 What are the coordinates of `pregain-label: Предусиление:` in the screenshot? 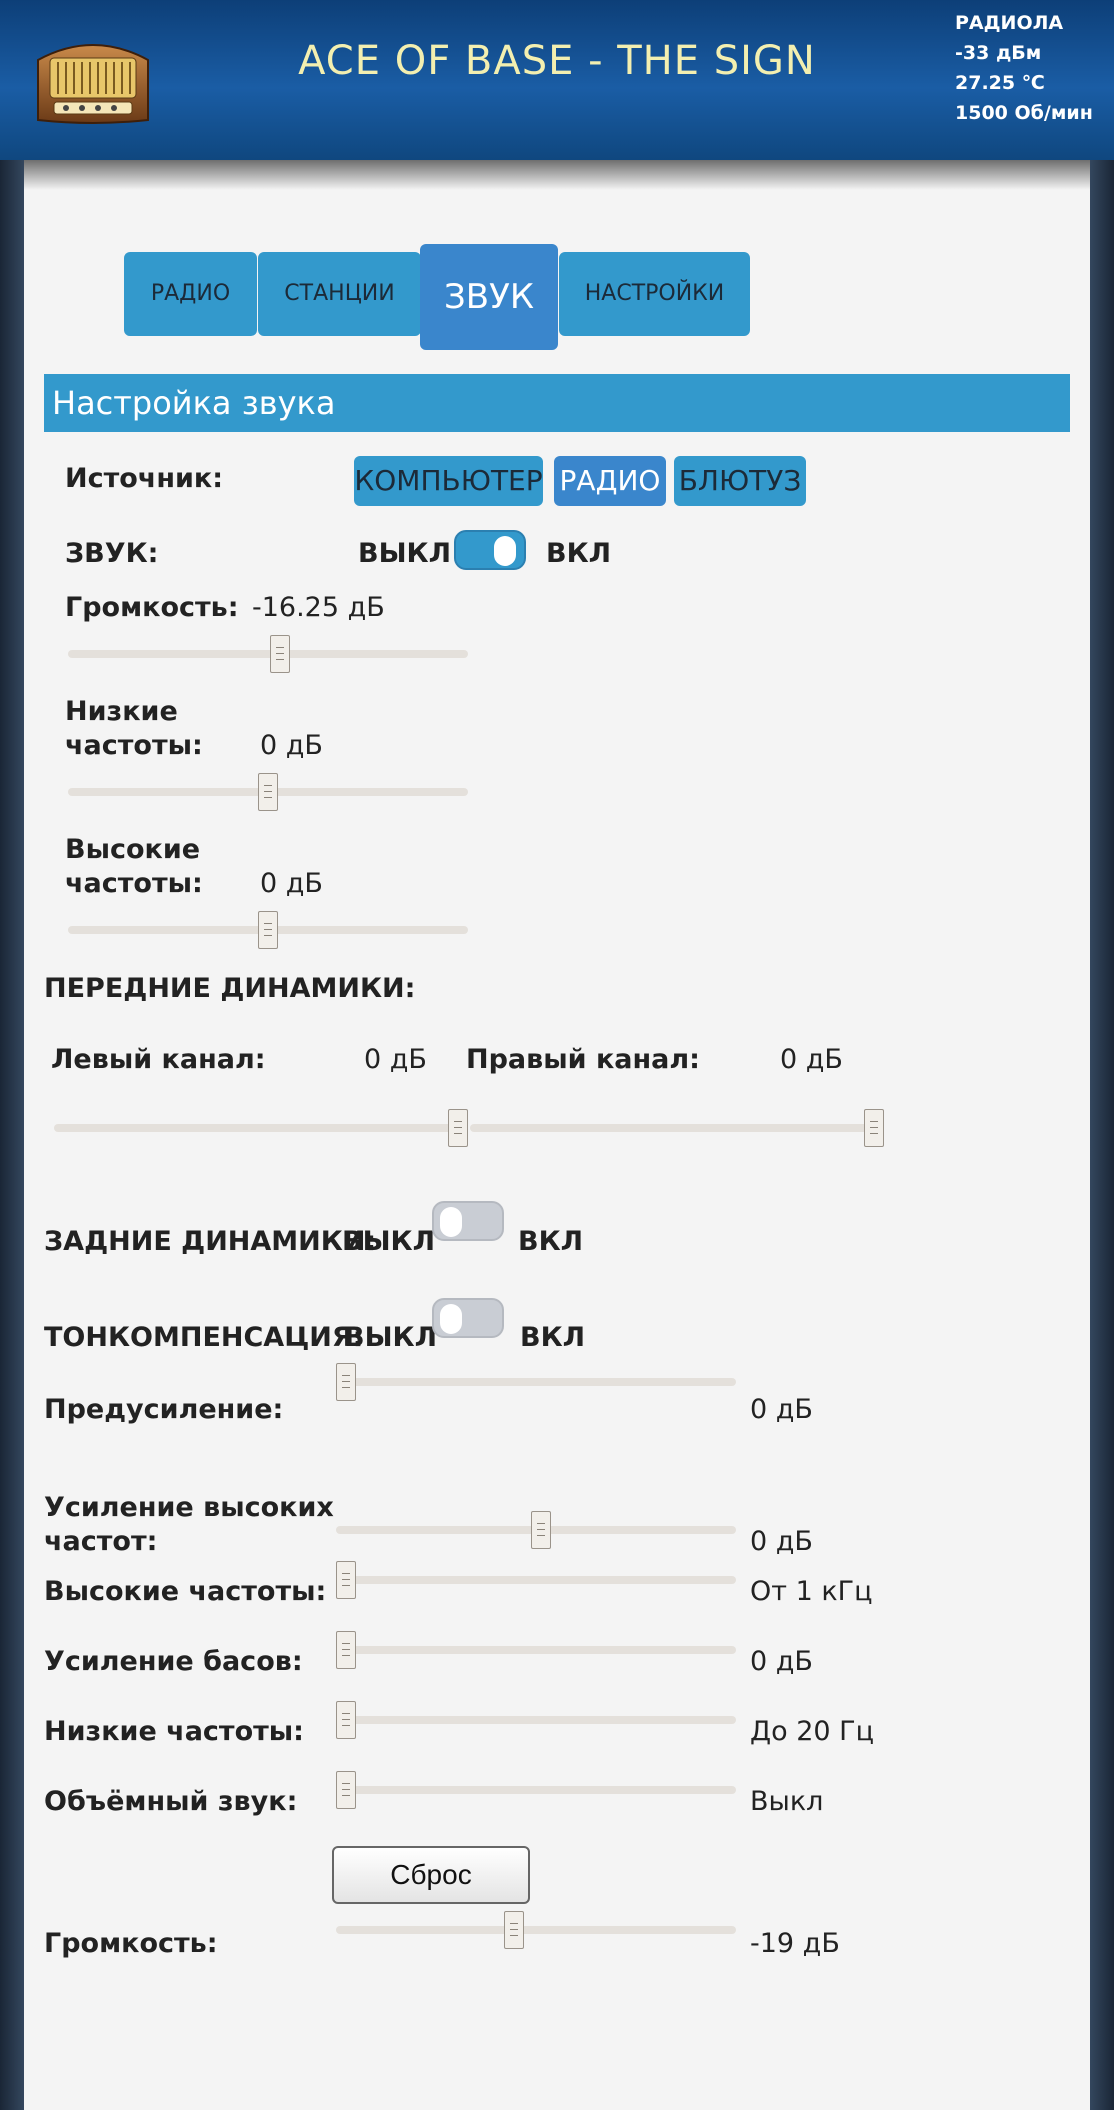 It's located at (164, 1409).